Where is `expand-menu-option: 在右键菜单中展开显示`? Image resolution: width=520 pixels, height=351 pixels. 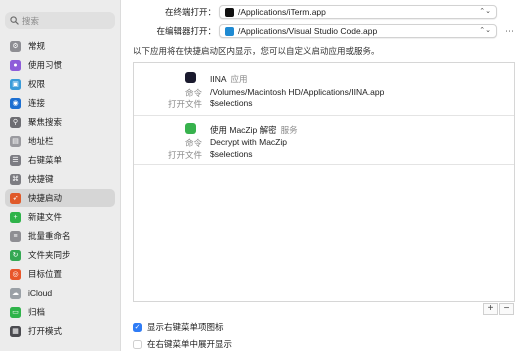 expand-menu-option: 在右键菜单中展开显示 is located at coordinates (182, 344).